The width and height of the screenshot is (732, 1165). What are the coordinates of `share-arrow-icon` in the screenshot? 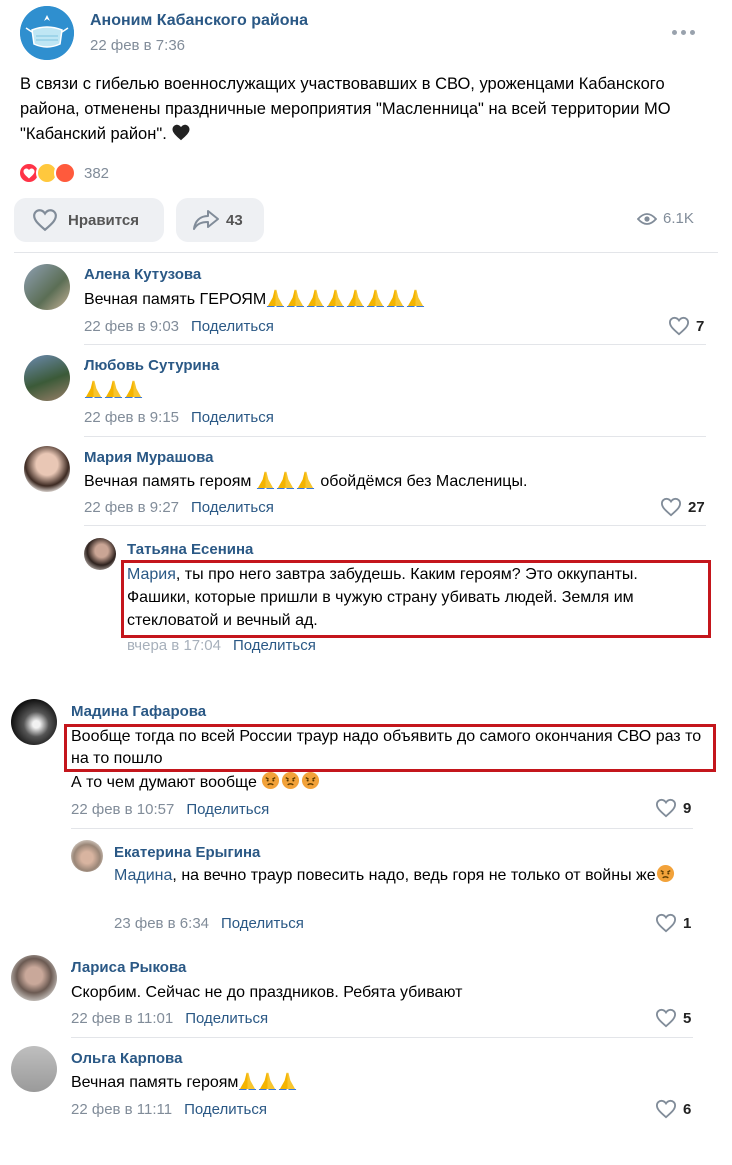 It's located at (206, 220).